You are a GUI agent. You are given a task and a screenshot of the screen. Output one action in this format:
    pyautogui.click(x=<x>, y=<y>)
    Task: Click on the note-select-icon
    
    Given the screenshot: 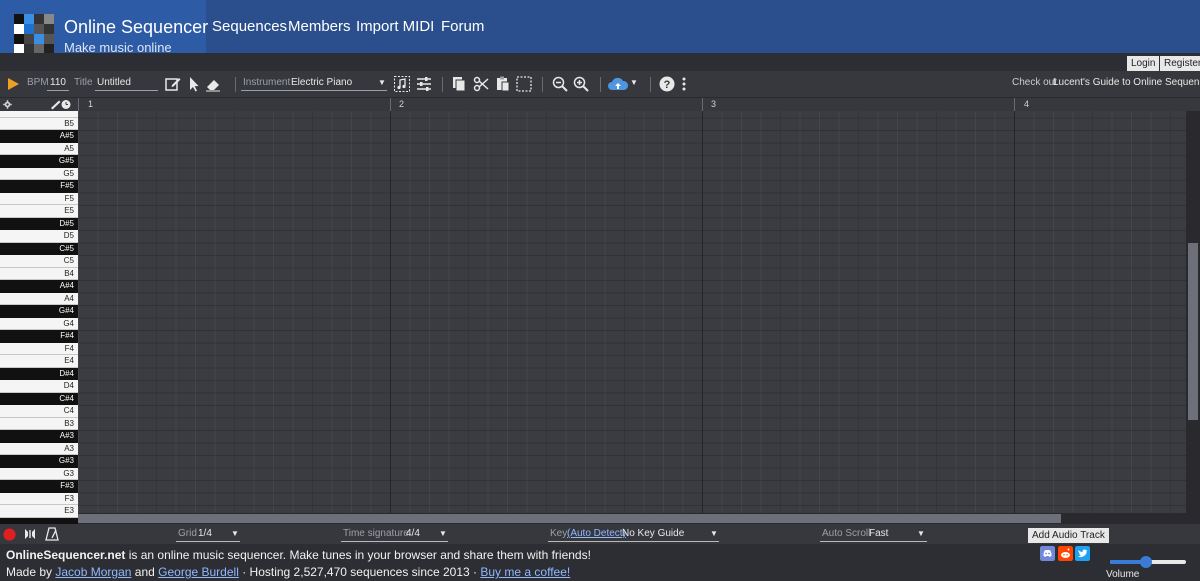 What is the action you would take?
    pyautogui.click(x=402, y=84)
    